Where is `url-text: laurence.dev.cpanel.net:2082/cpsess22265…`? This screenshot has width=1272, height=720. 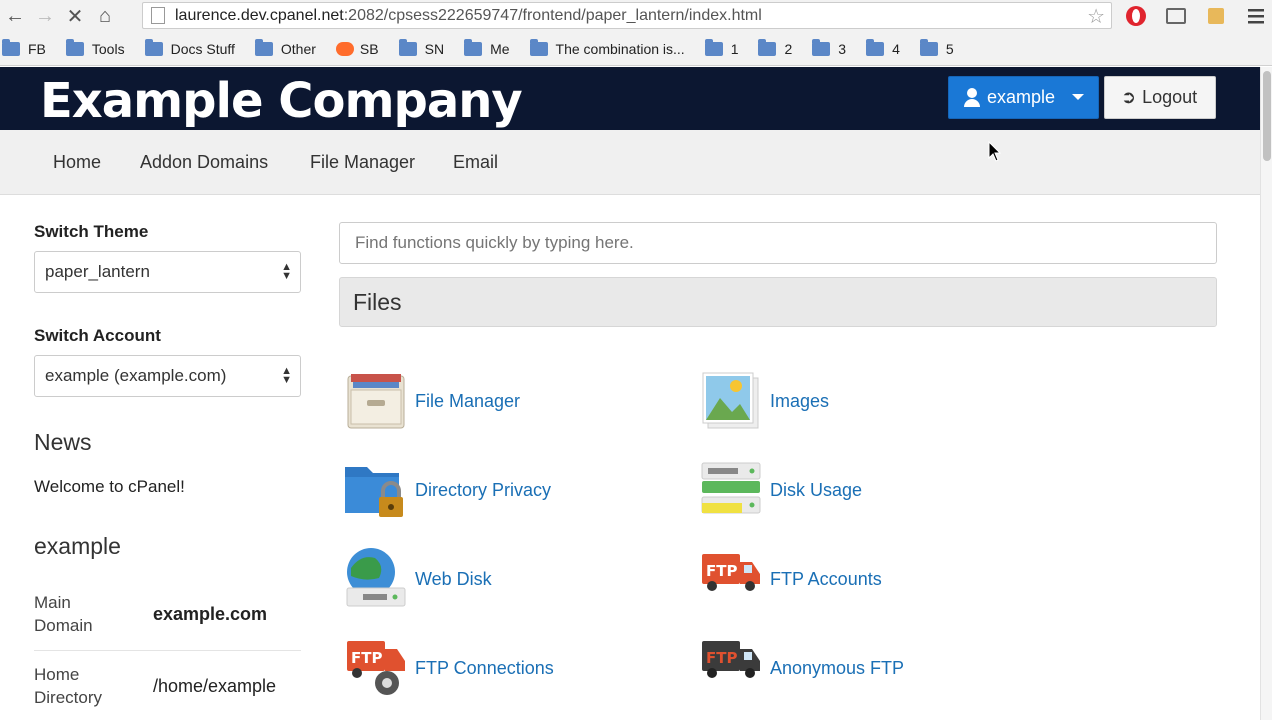
url-text: laurence.dev.cpanel.net:2082/cpsess22265… is located at coordinates (468, 15).